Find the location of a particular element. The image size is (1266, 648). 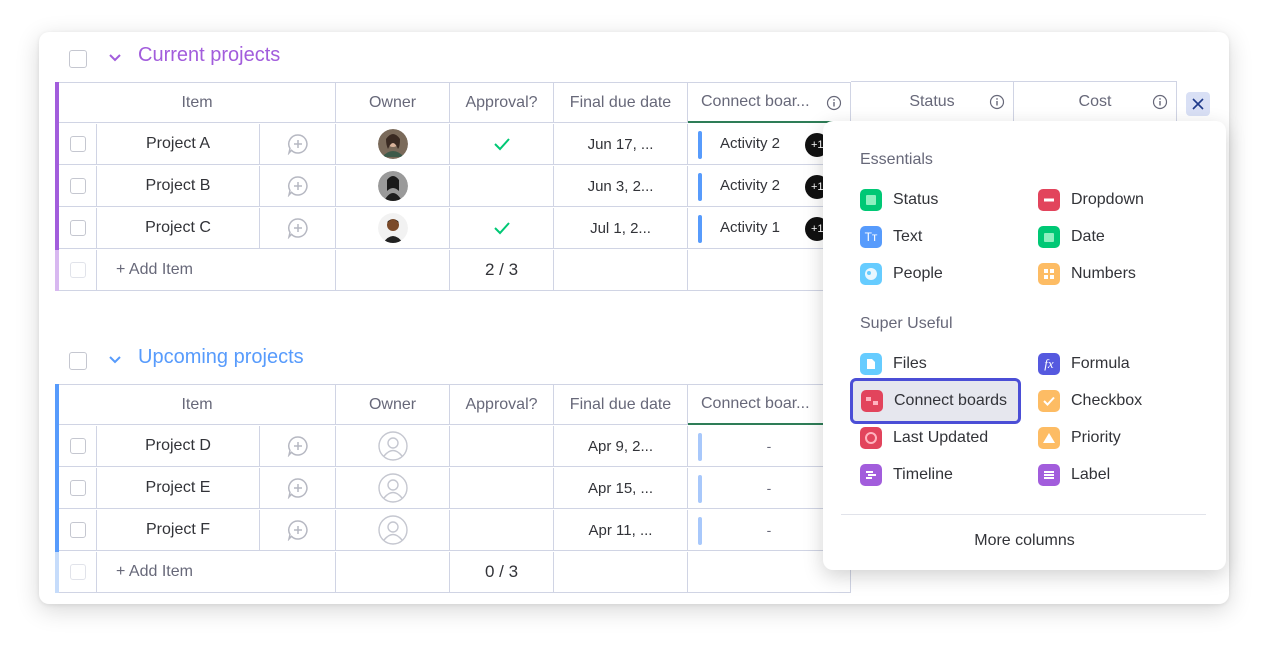

column-option-dropdown: Dropdown is located at coordinates (1091, 200).